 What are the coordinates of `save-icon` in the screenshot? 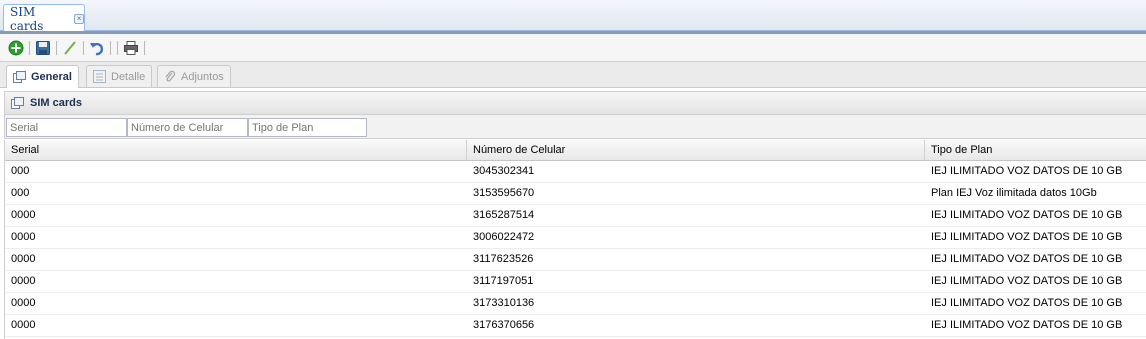 It's located at (43, 47).